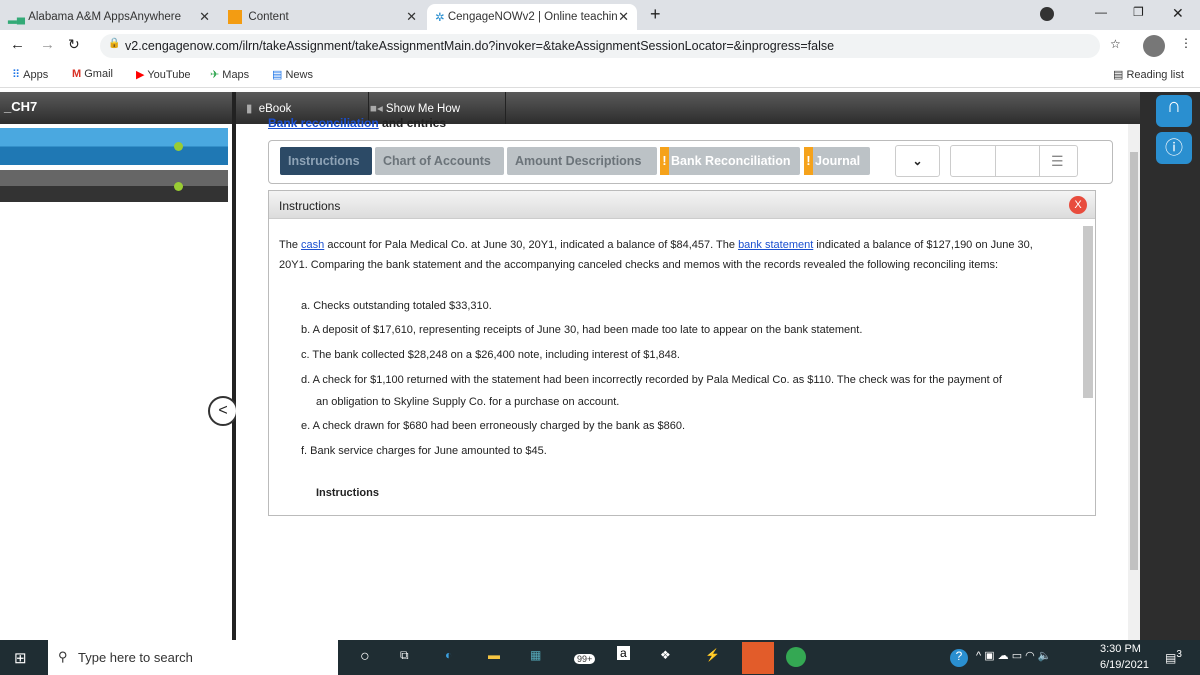  I want to click on question-sidebar, so click(116, 382).